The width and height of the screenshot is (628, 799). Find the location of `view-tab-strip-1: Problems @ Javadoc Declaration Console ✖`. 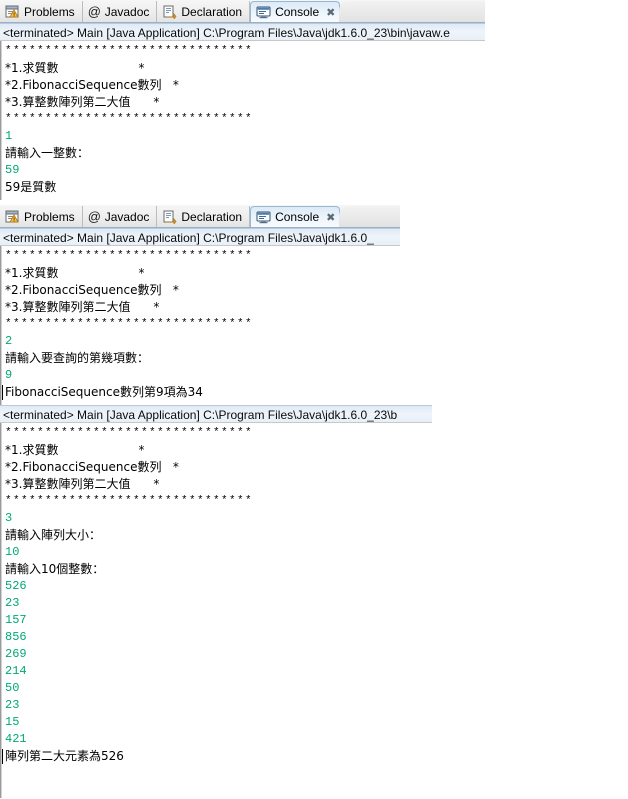

view-tab-strip-1: Problems @ Javadoc Declaration Console ✖ is located at coordinates (242, 11).